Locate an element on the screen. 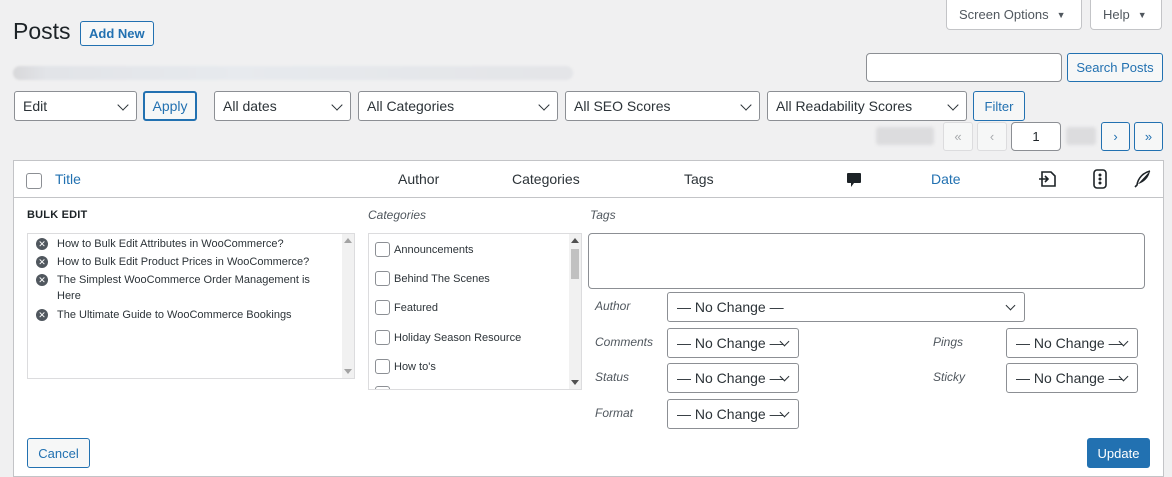 The width and height of the screenshot is (1172, 477). category-label: How to's is located at coordinates (415, 366).